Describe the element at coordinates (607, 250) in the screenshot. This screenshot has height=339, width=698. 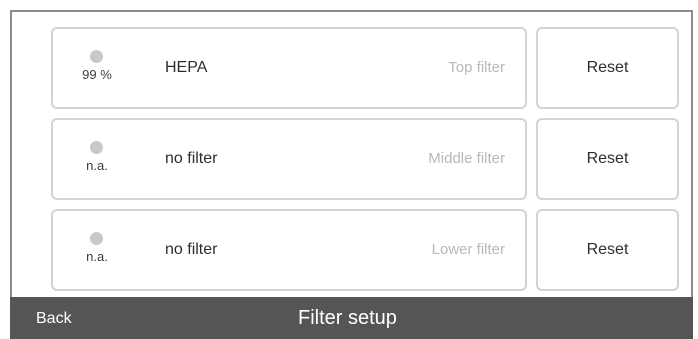
I see `reset-lower-filter-button: Reset` at that location.